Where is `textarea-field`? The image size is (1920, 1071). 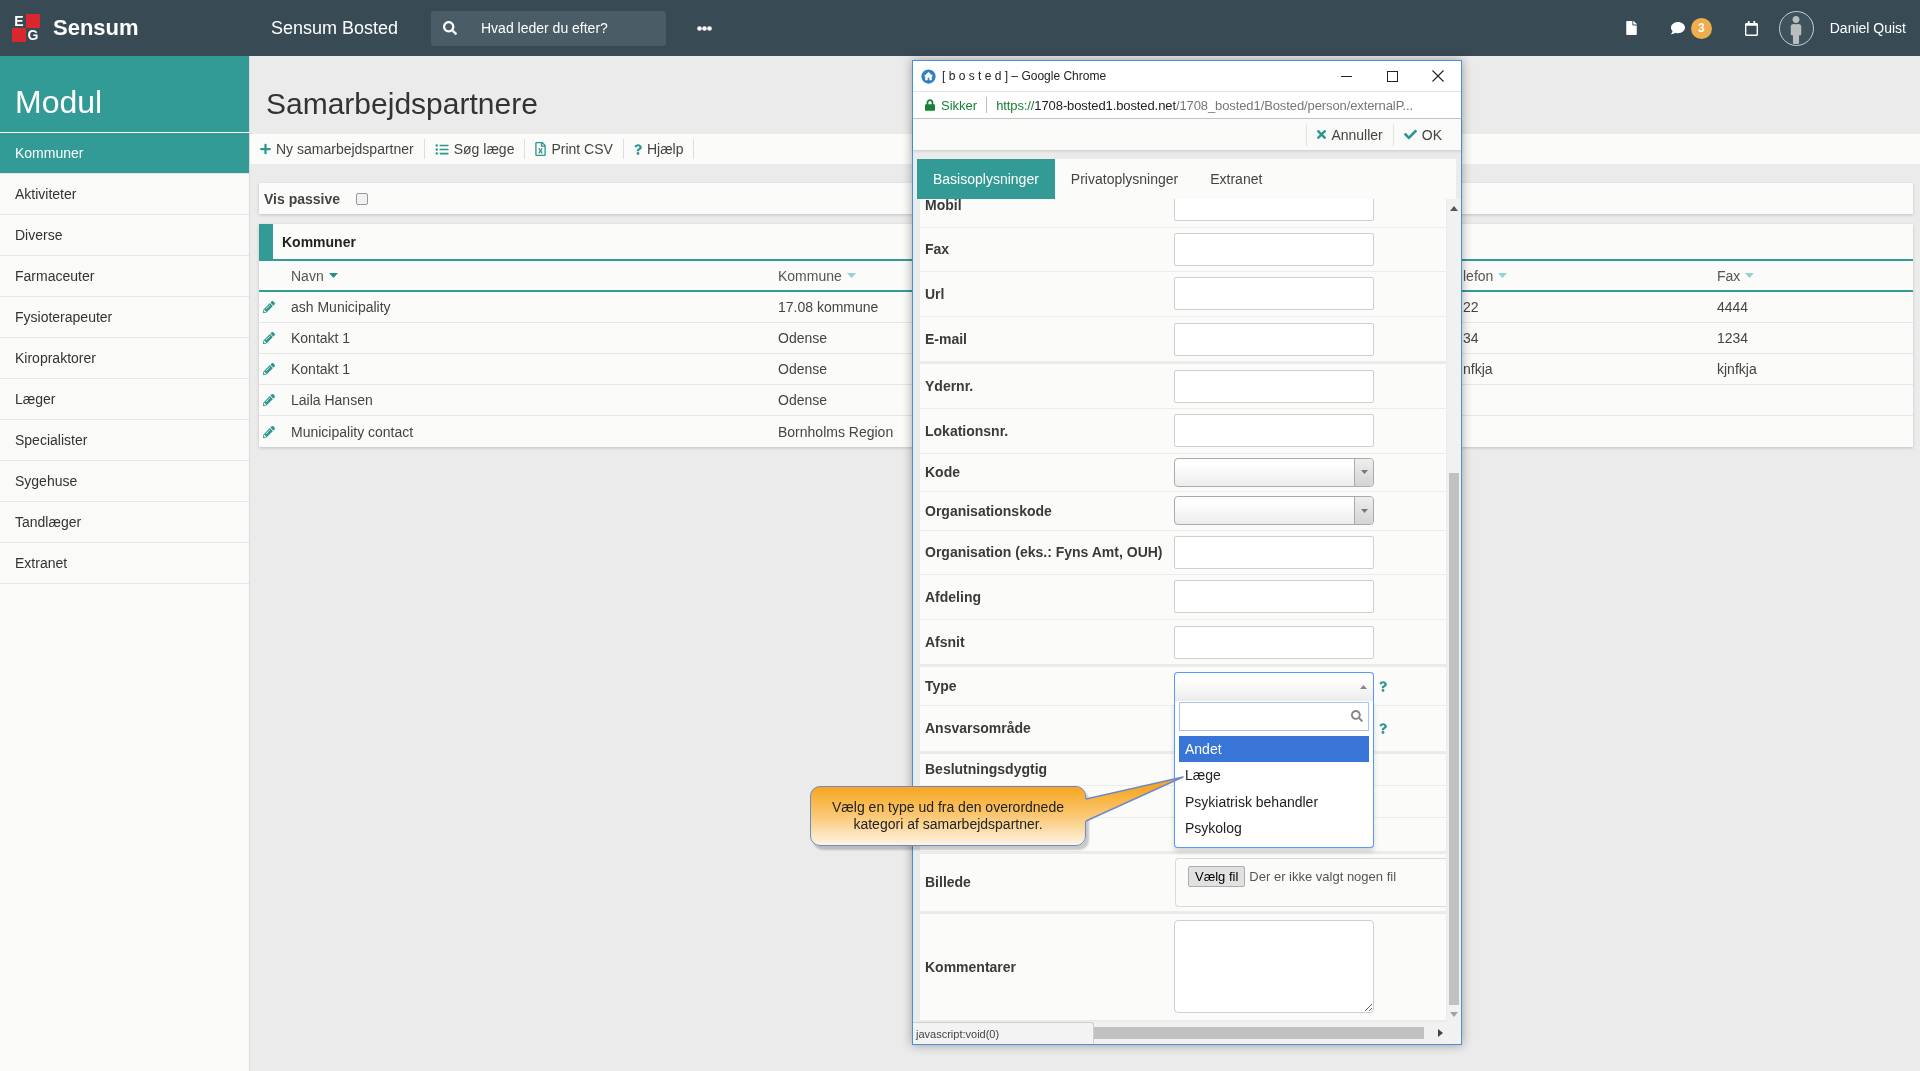 textarea-field is located at coordinates (1274, 967).